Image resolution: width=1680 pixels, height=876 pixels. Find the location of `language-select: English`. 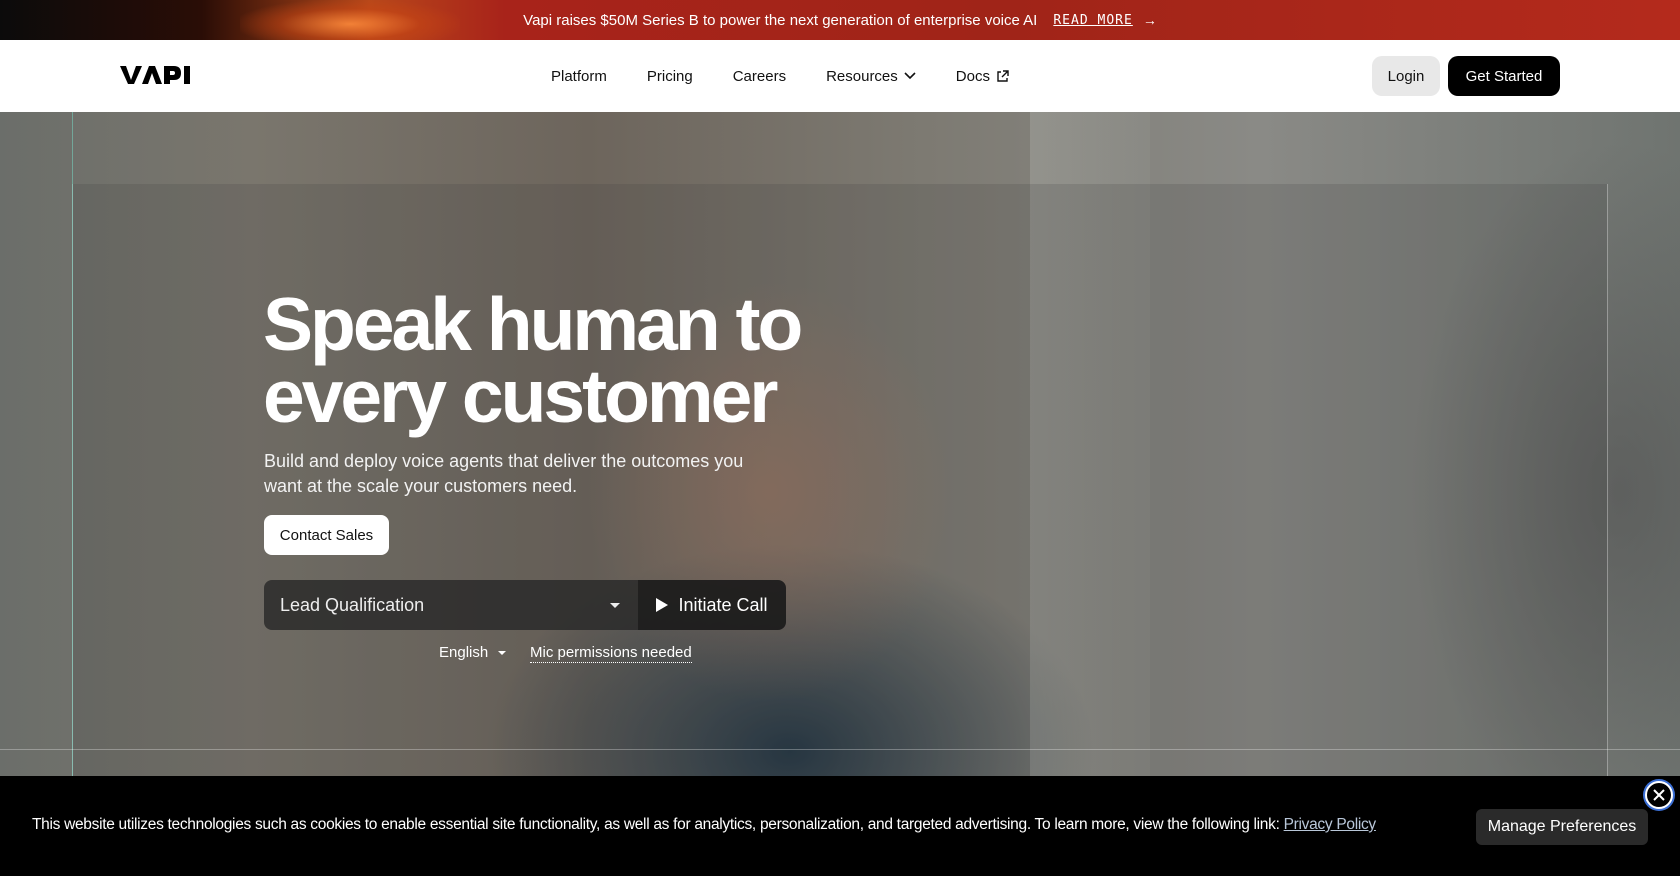

language-select: English is located at coordinates (473, 652).